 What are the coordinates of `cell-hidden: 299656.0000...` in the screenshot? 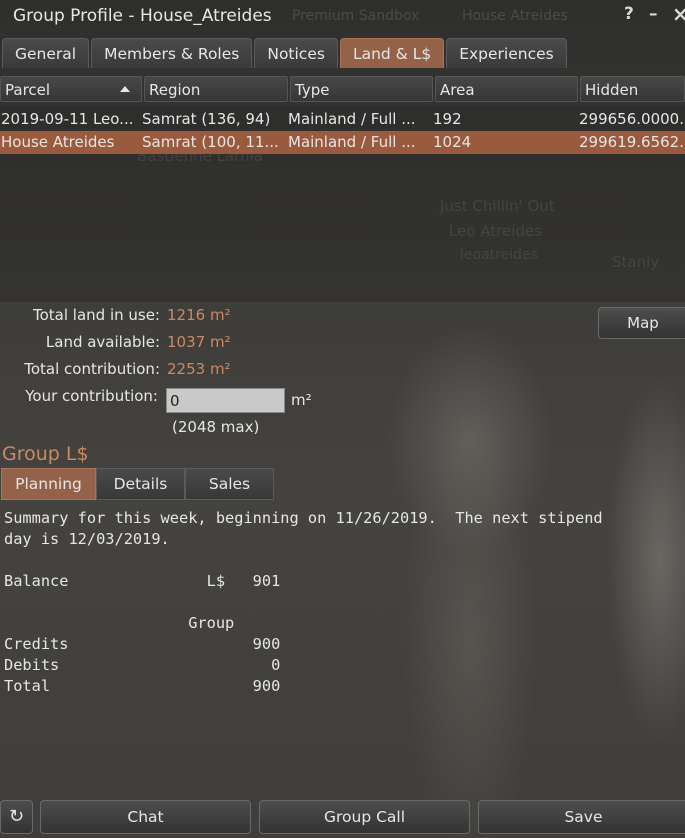 It's located at (632, 119).